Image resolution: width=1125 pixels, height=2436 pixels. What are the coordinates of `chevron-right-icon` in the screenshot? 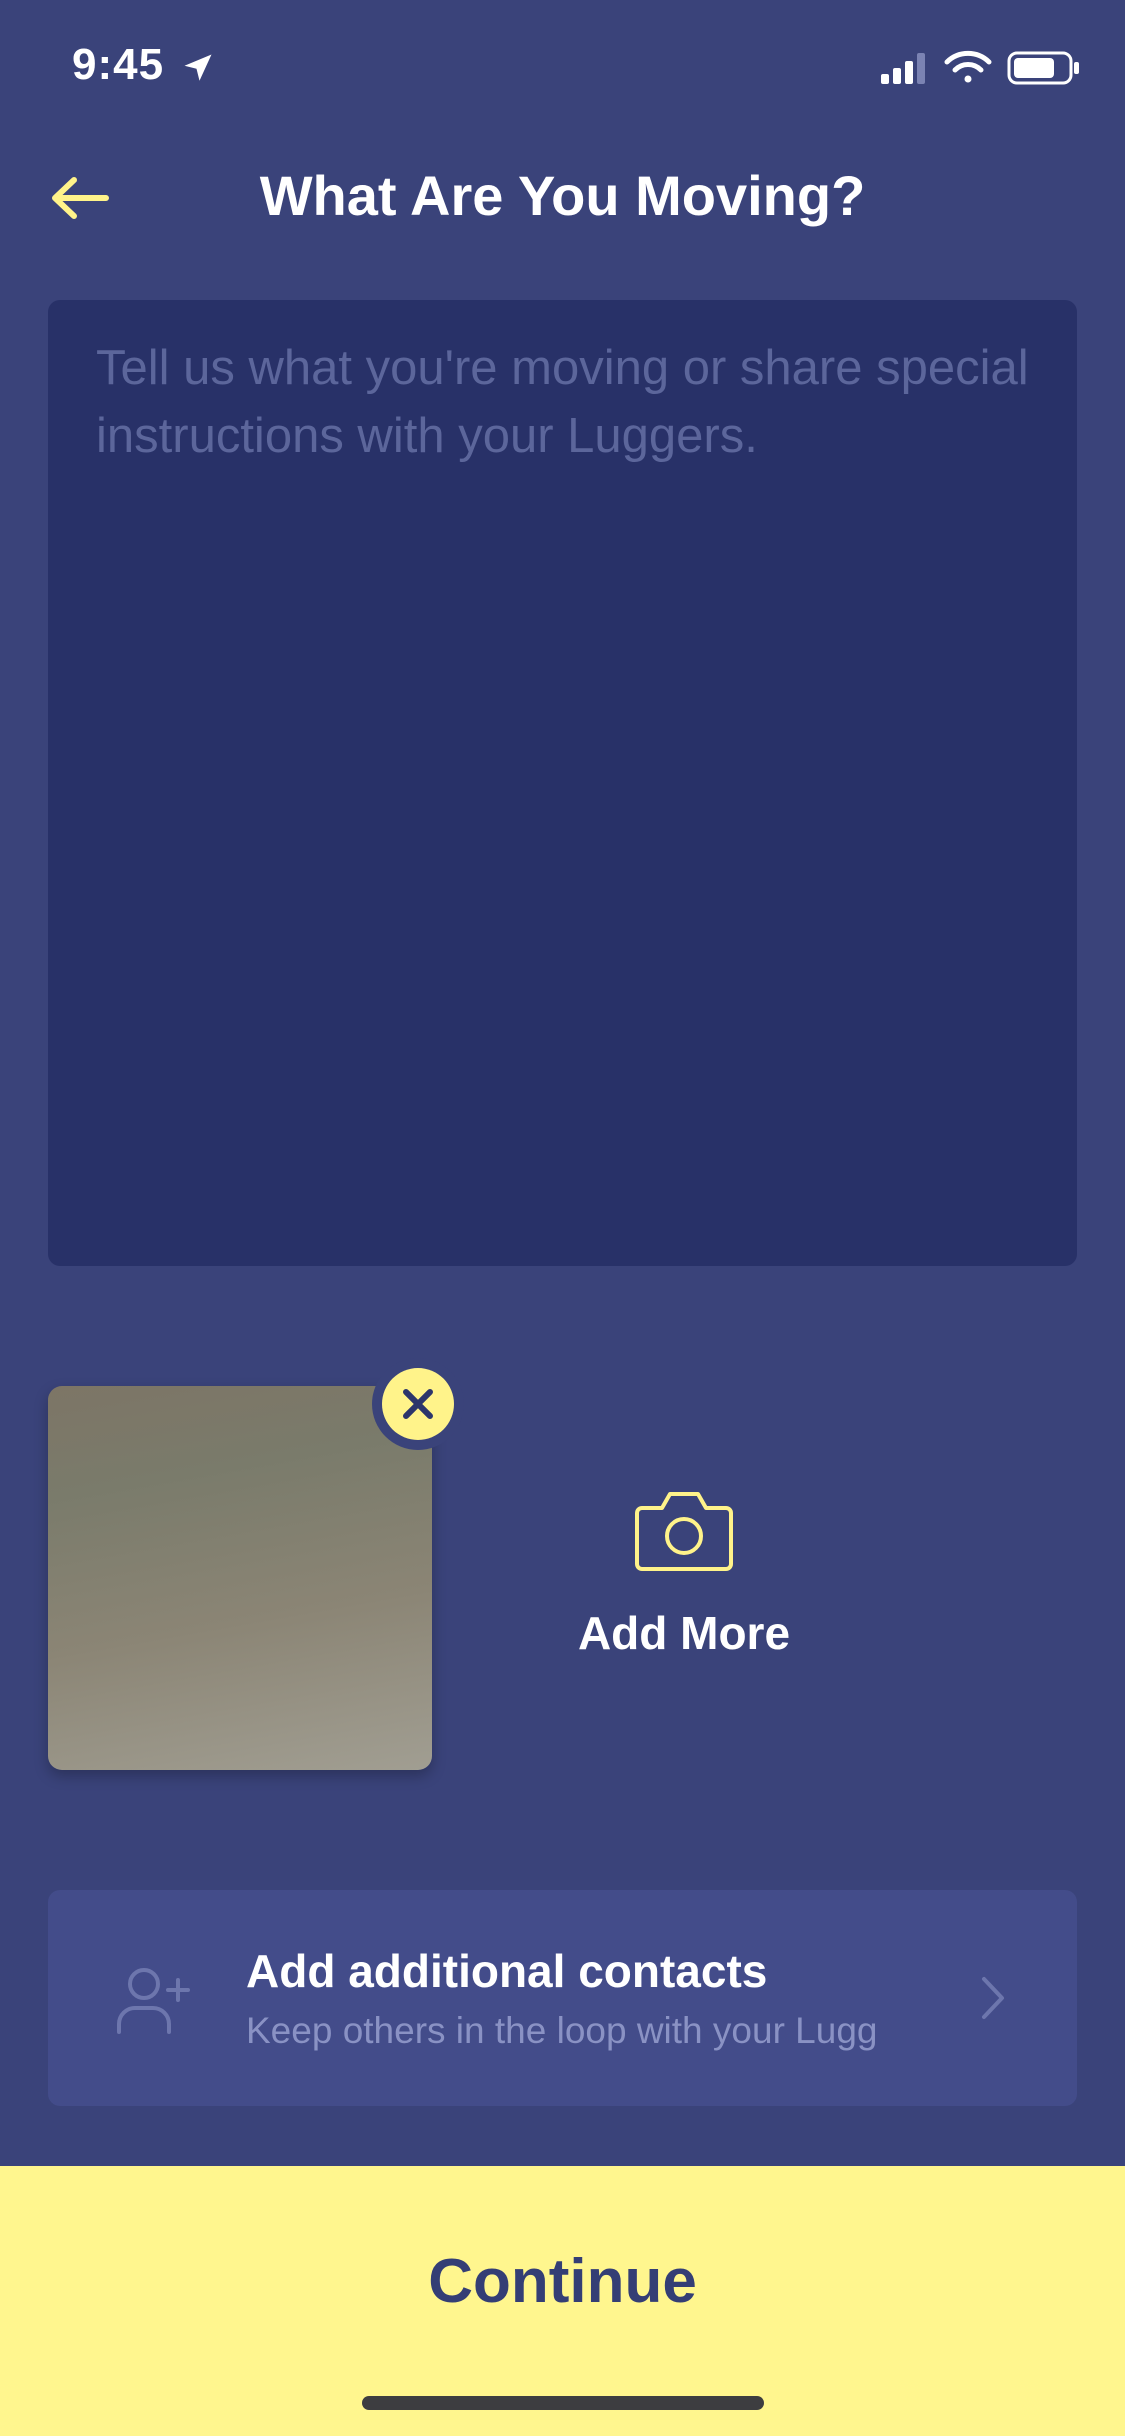 It's located at (993, 1998).